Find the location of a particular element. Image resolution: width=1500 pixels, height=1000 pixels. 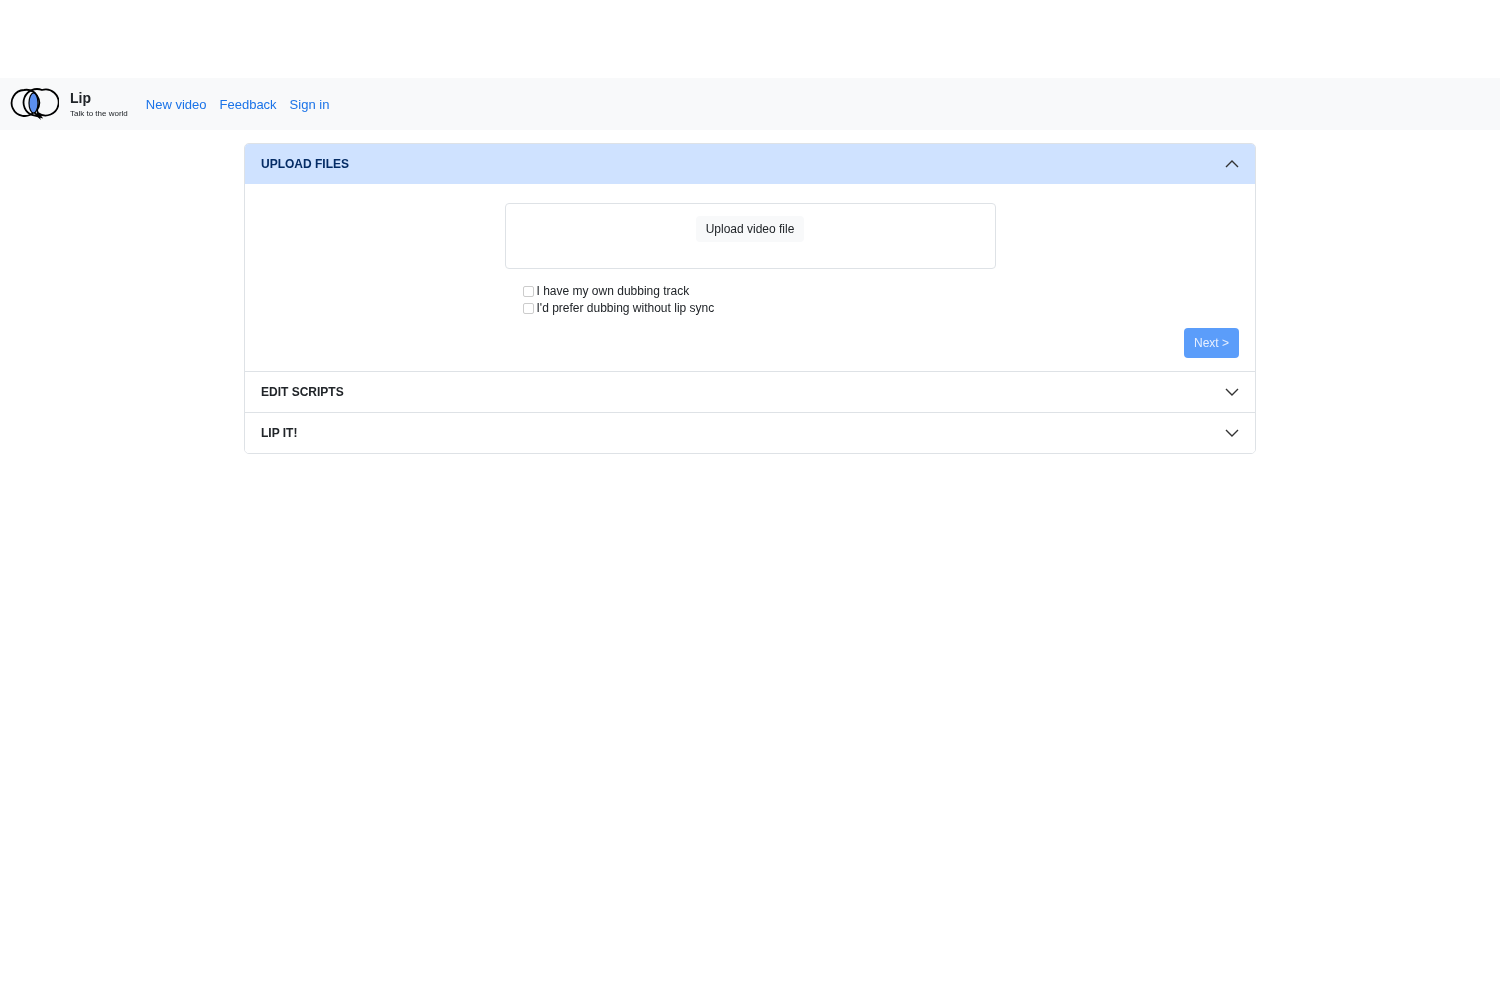

brand-name: Lip is located at coordinates (81, 98).